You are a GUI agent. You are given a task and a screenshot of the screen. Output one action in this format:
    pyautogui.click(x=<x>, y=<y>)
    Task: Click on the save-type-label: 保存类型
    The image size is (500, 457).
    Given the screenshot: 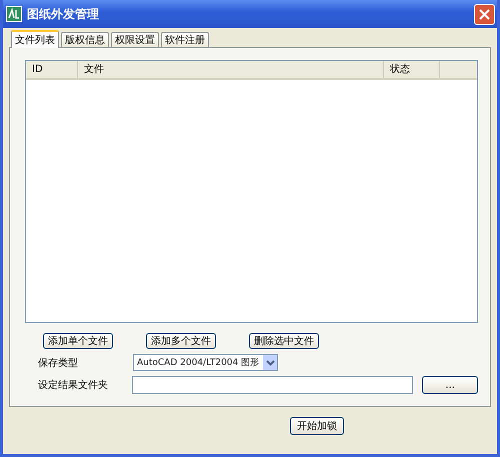 What is the action you would take?
    pyautogui.click(x=58, y=363)
    